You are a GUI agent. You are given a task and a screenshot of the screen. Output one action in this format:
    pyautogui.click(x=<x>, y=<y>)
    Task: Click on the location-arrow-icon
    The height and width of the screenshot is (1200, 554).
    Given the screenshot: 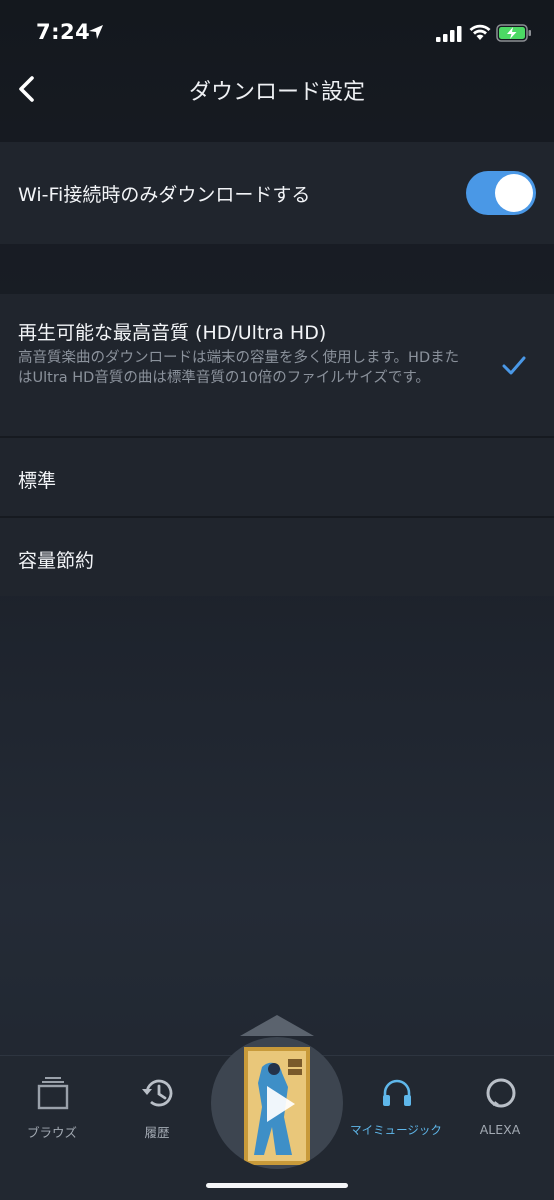 What is the action you would take?
    pyautogui.click(x=96, y=32)
    